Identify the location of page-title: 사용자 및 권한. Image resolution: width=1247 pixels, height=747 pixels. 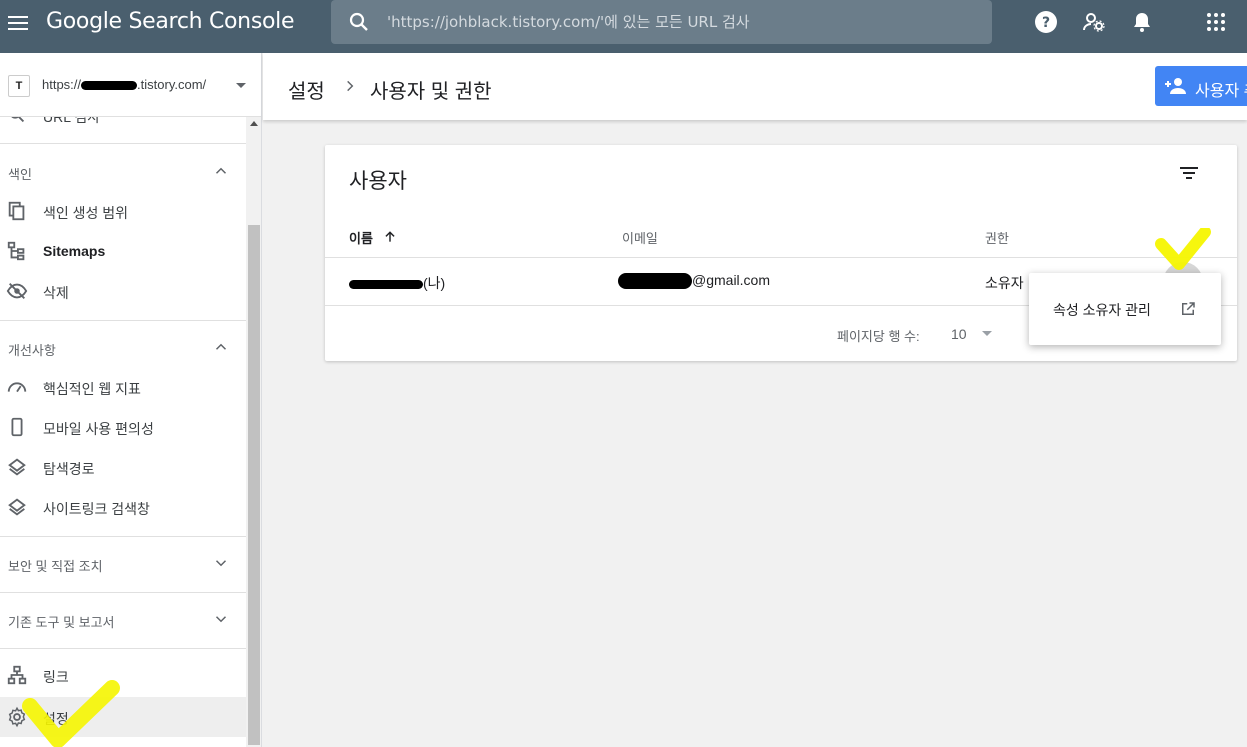
(431, 92).